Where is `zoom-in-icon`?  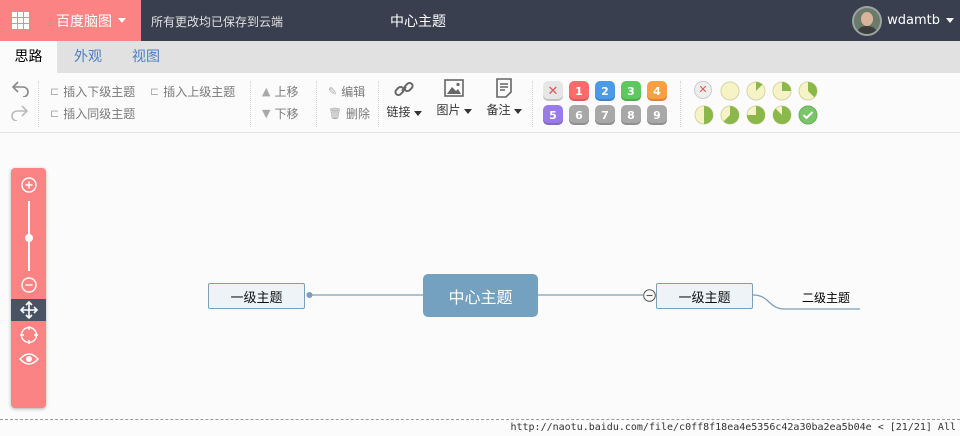
zoom-in-icon is located at coordinates (28, 185).